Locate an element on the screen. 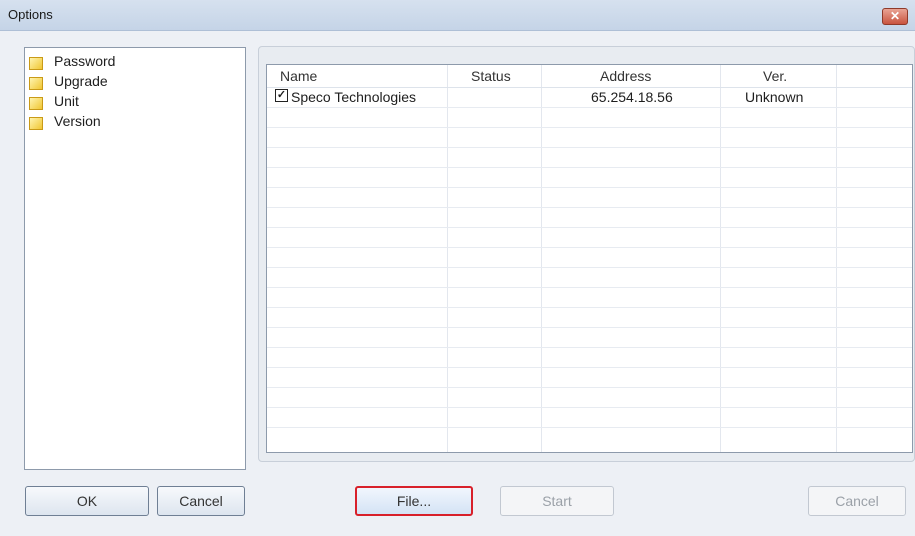  cancel-button: Cancel is located at coordinates (201, 501).